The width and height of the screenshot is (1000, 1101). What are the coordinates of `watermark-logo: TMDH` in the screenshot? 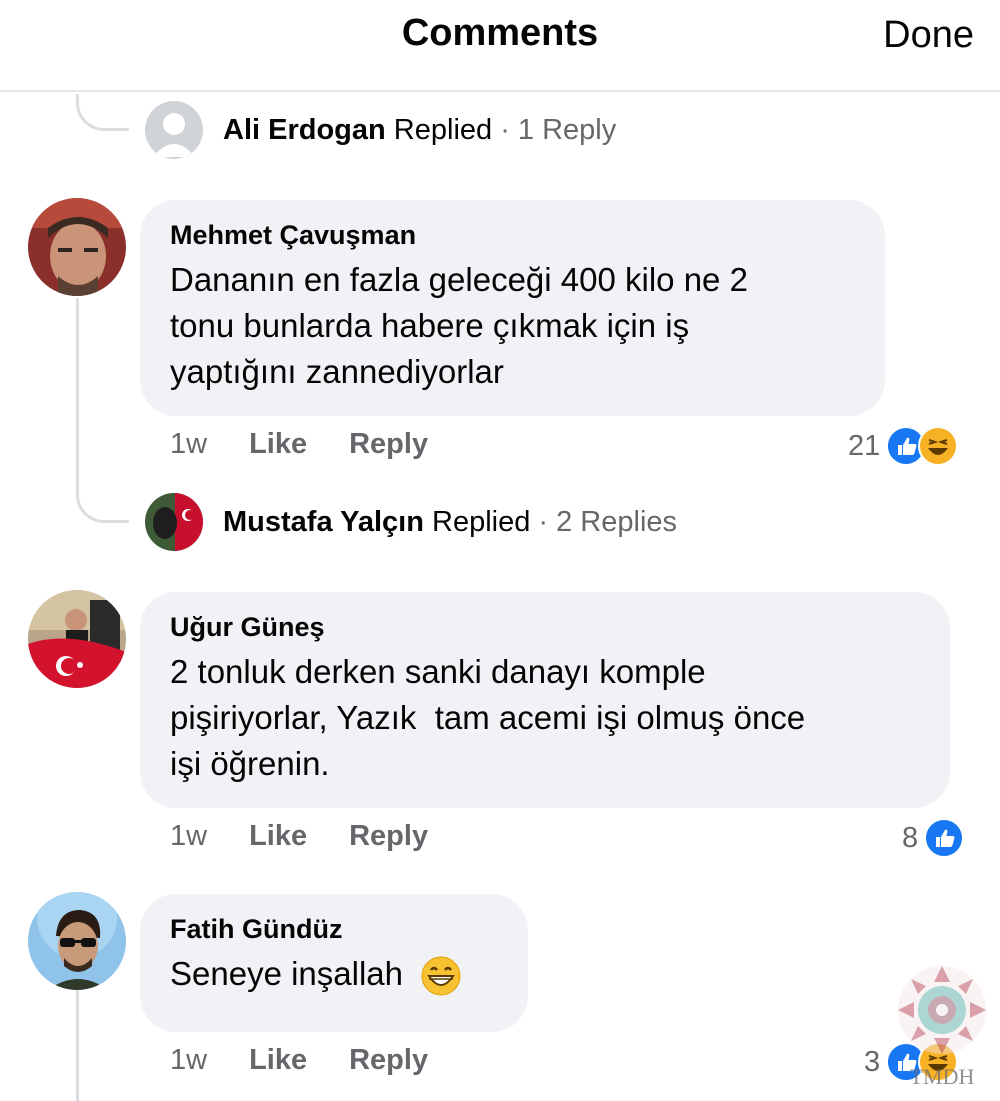 It's located at (942, 1027).